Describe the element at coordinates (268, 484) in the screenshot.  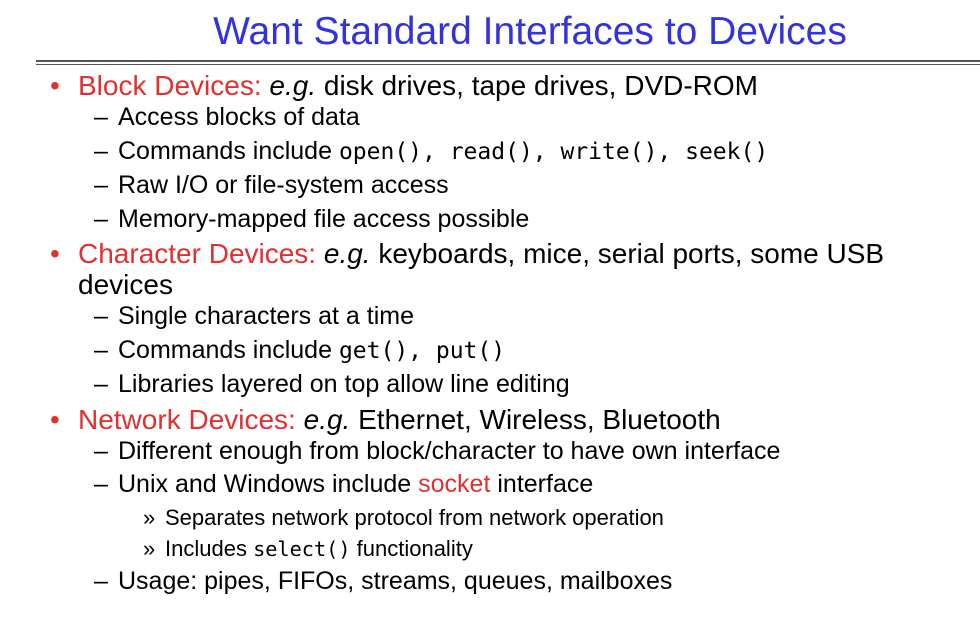
I see `item-text: Unix and Windows include` at that location.